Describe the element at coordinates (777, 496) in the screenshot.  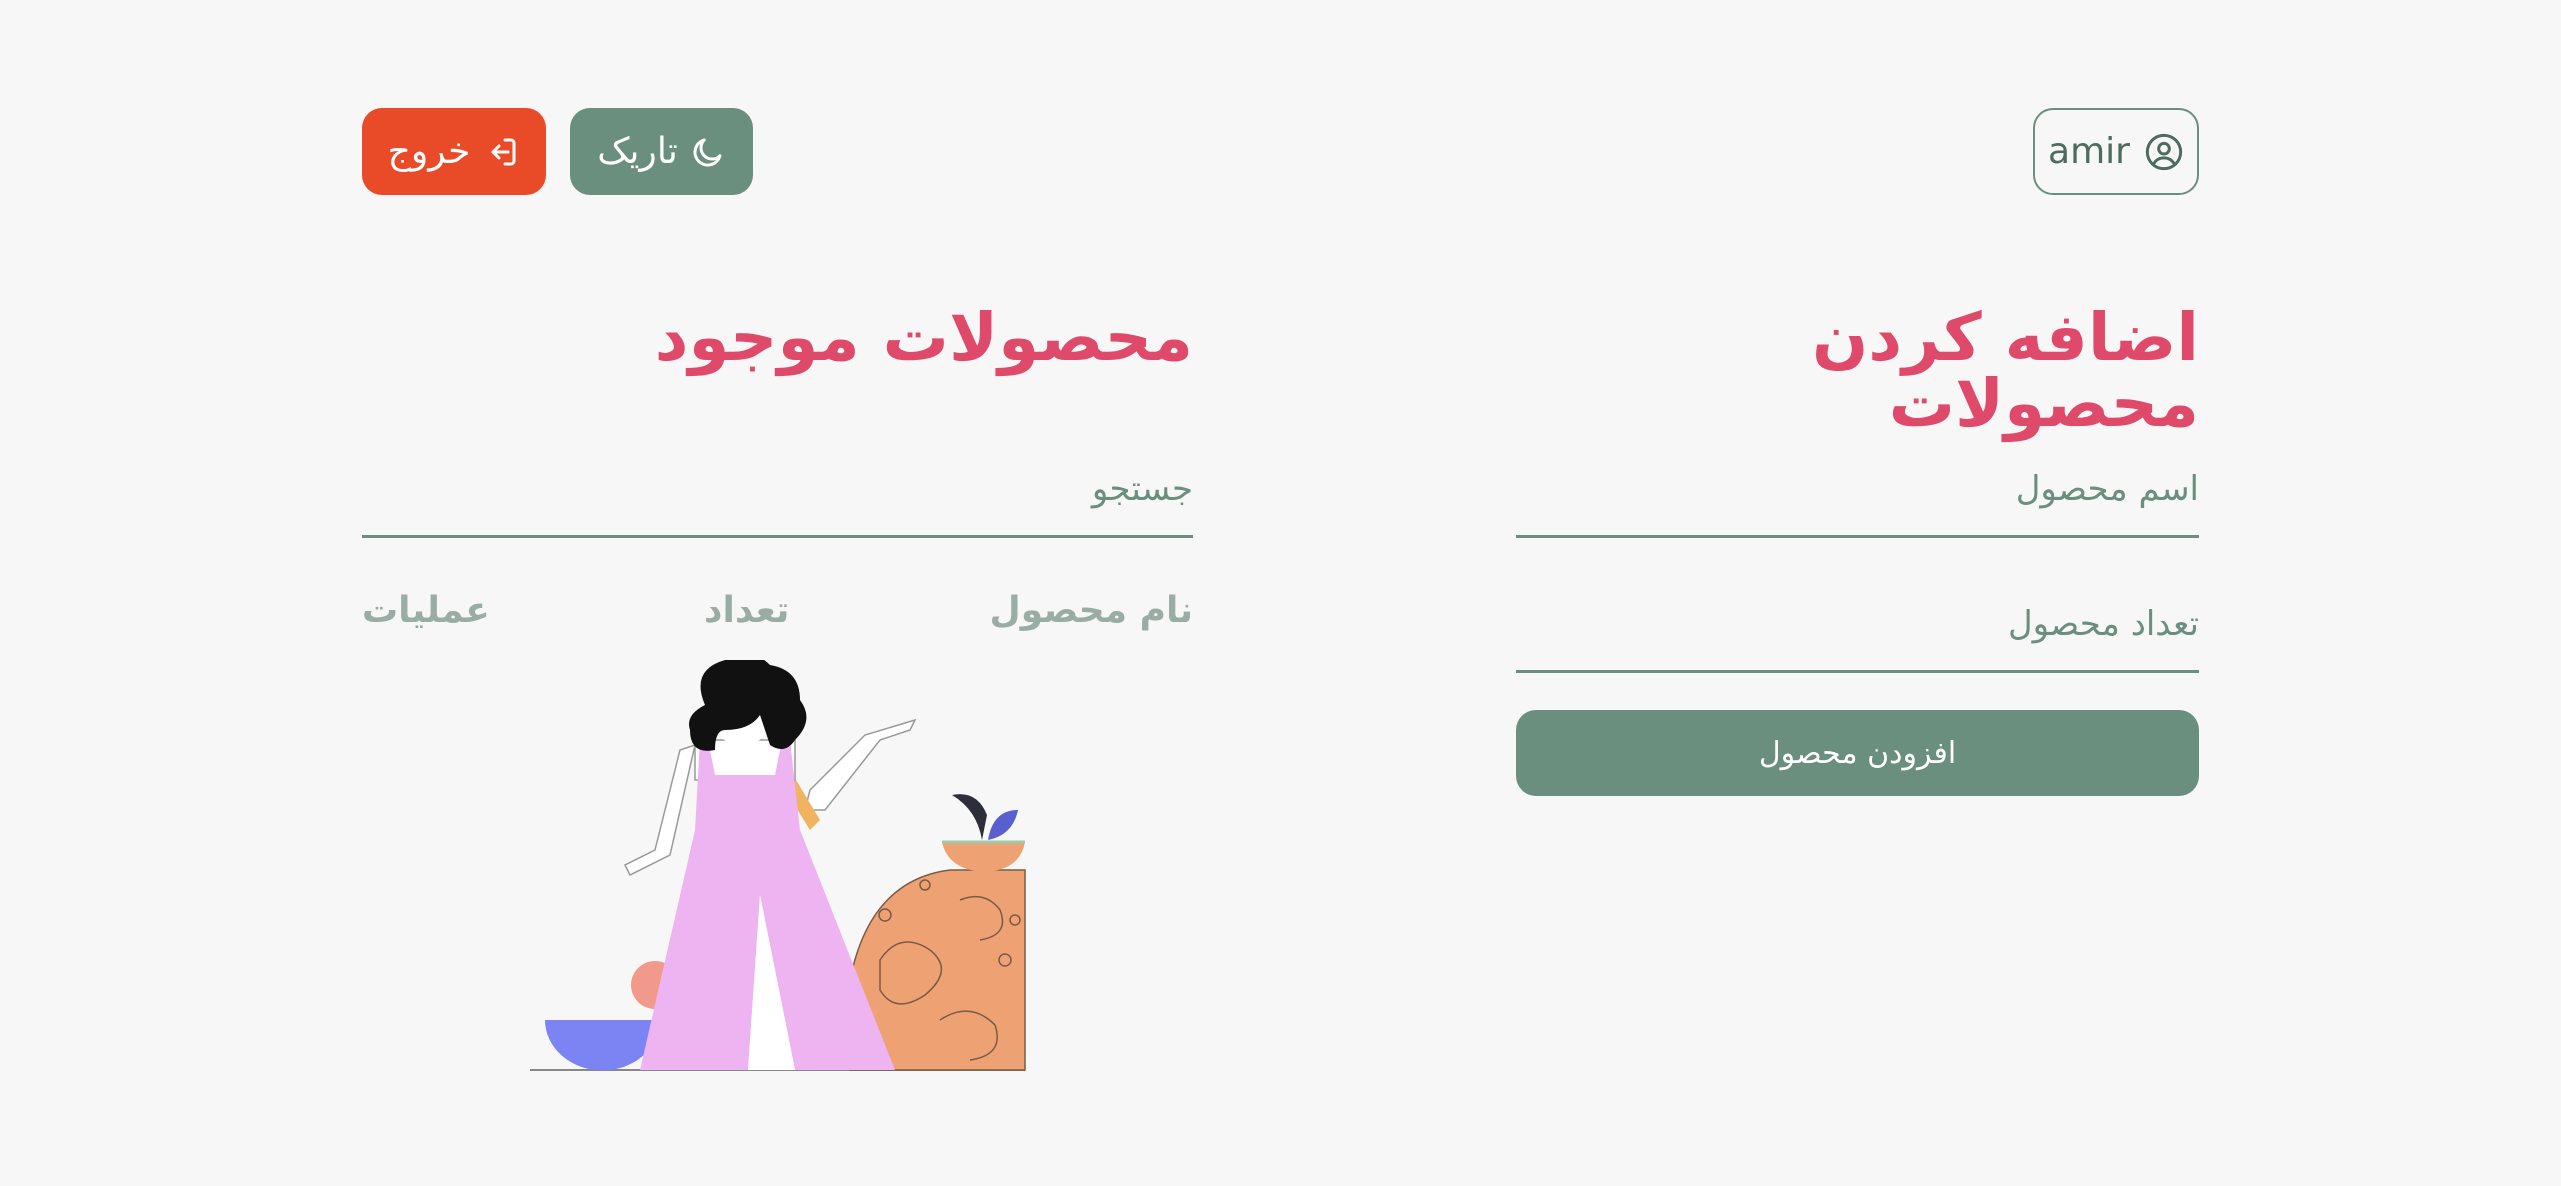
I see `search-input` at that location.